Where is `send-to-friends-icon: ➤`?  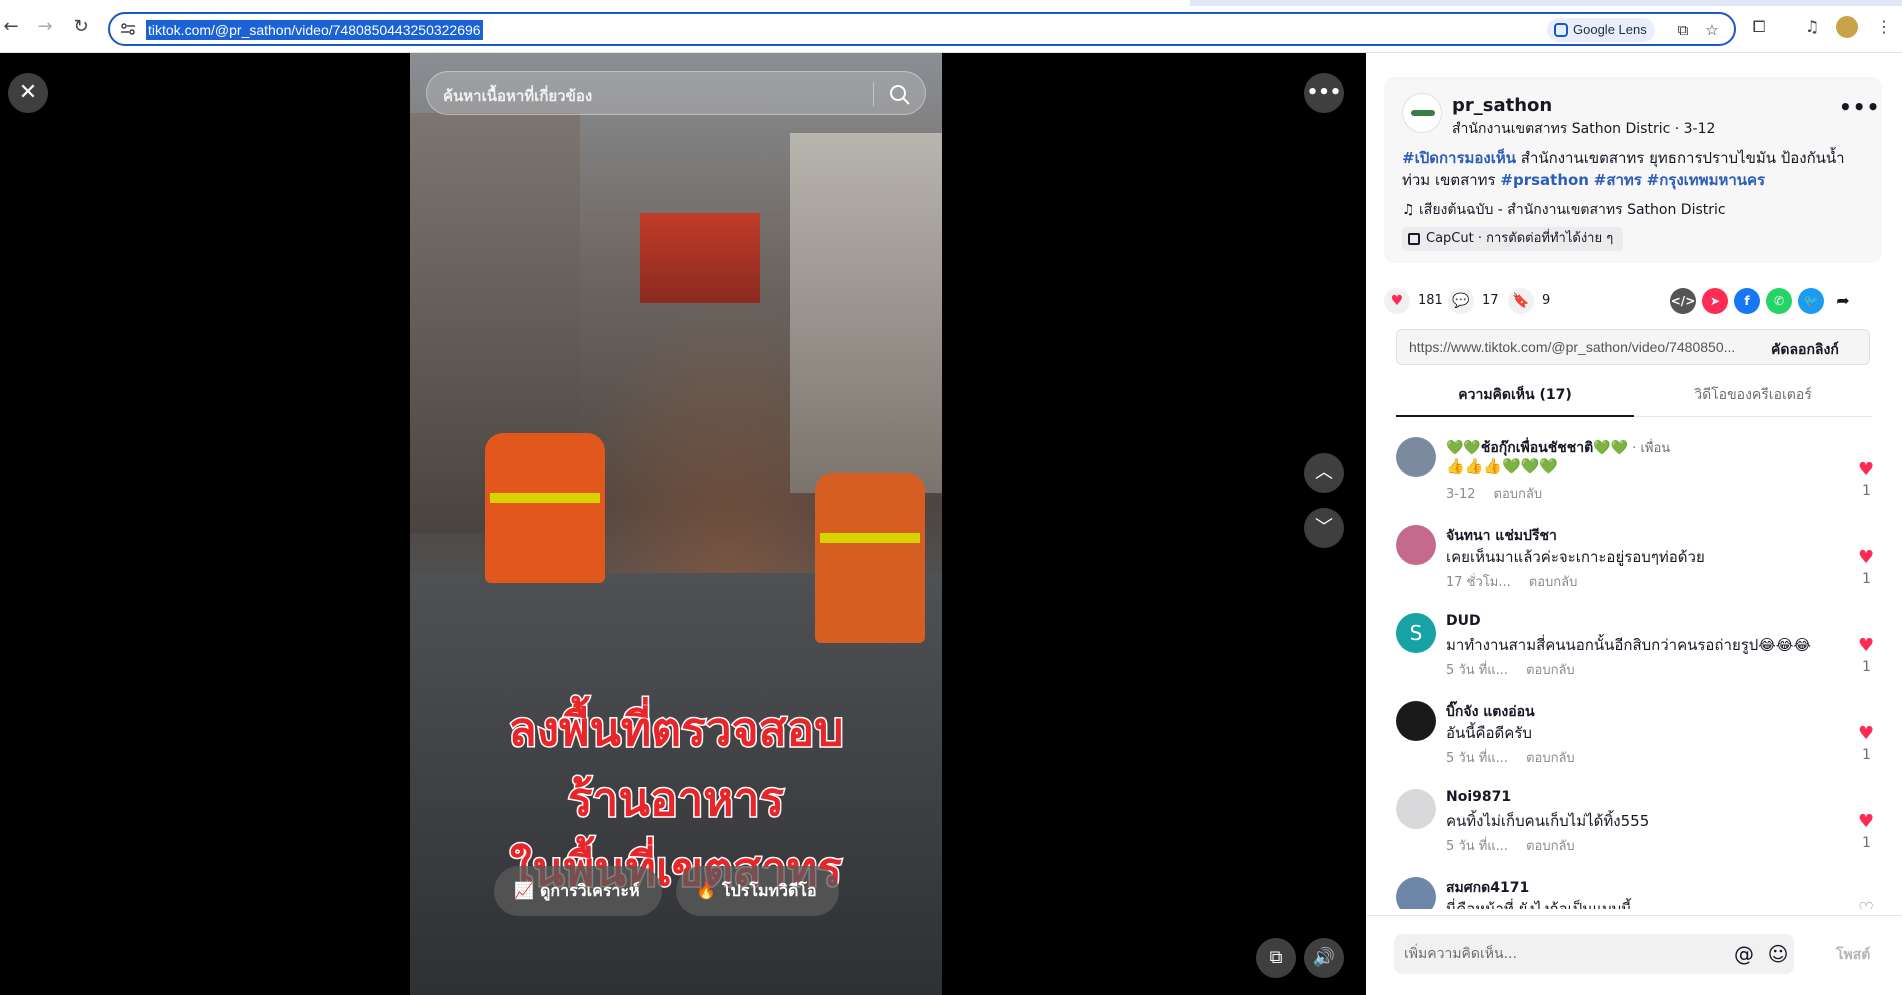 send-to-friends-icon: ➤ is located at coordinates (1715, 301).